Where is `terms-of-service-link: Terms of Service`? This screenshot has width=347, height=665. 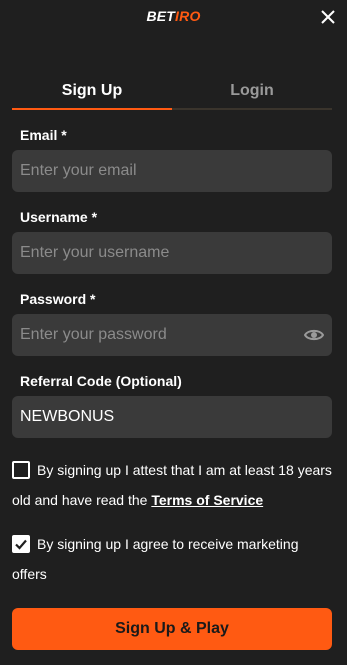
terms-of-service-link: Terms of Service is located at coordinates (207, 500).